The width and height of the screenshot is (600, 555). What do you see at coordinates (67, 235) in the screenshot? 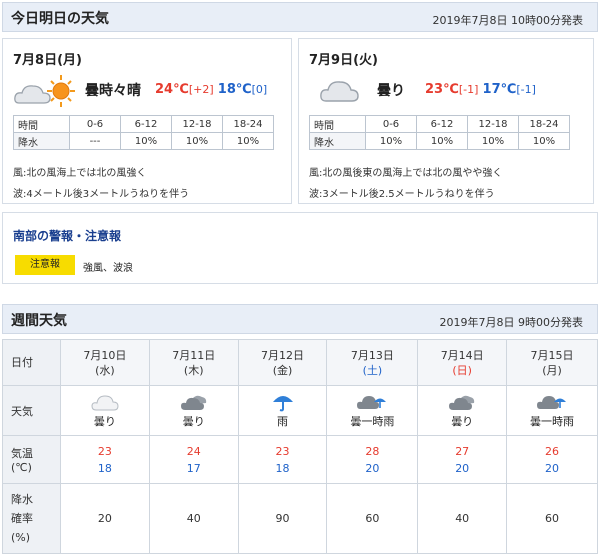
I see `warnings-title-link: 南部の警報・注意報` at bounding box center [67, 235].